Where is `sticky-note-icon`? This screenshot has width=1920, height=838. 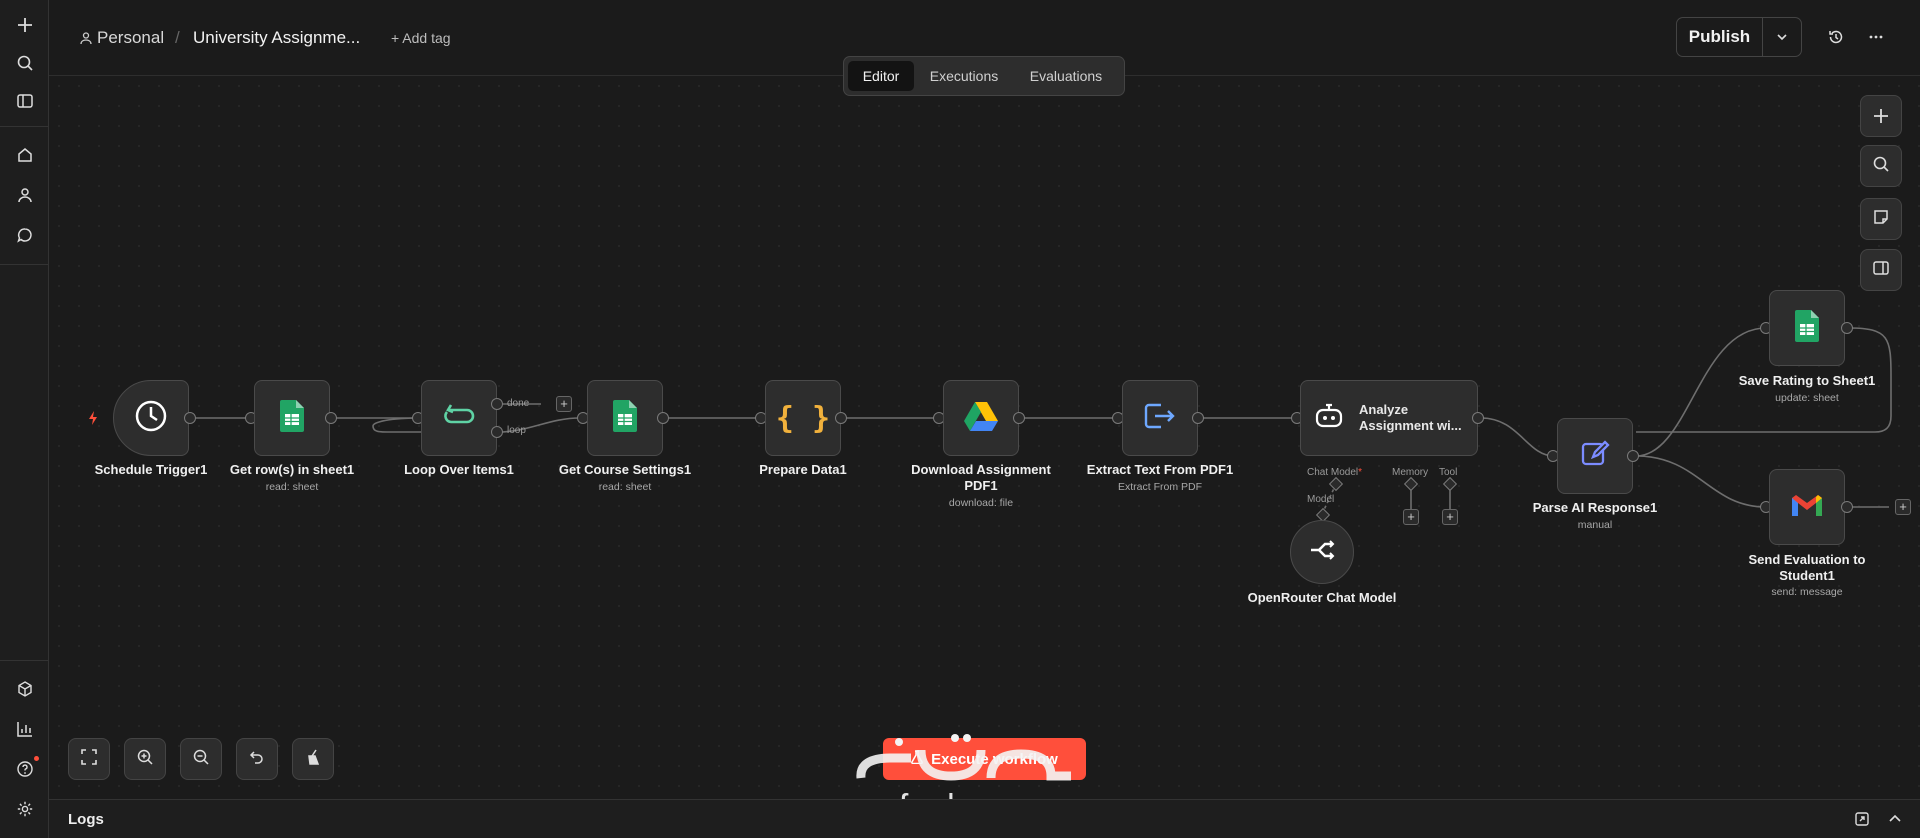 sticky-note-icon is located at coordinates (1881, 219).